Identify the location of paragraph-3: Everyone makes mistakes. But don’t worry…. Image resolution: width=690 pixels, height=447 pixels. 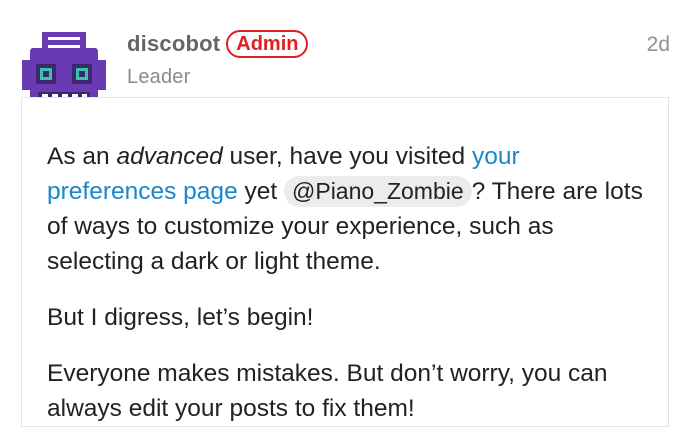
(327, 391).